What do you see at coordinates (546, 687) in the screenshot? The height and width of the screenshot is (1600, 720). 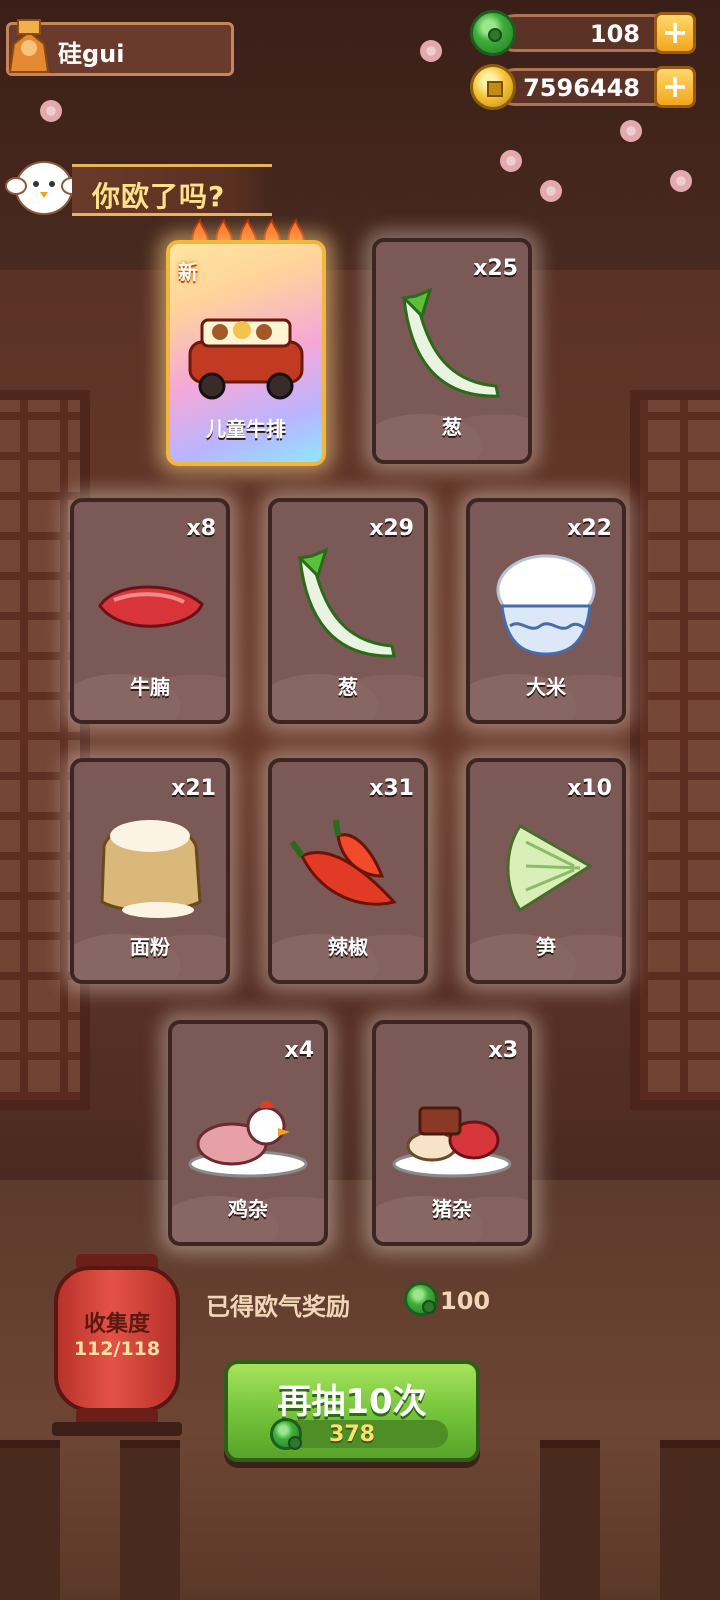 I see `card-label: 大米` at bounding box center [546, 687].